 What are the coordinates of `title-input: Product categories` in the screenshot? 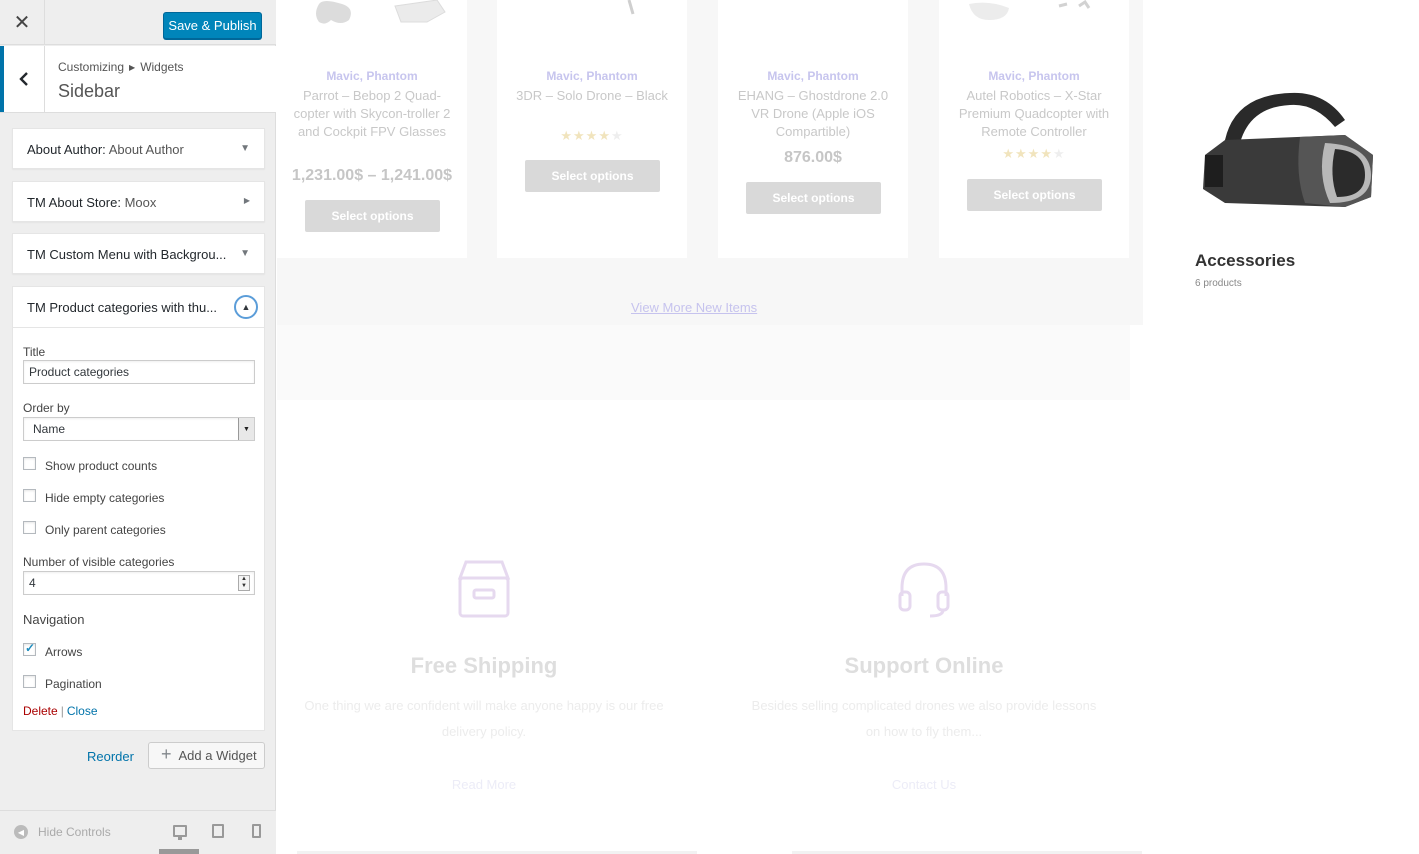 It's located at (139, 372).